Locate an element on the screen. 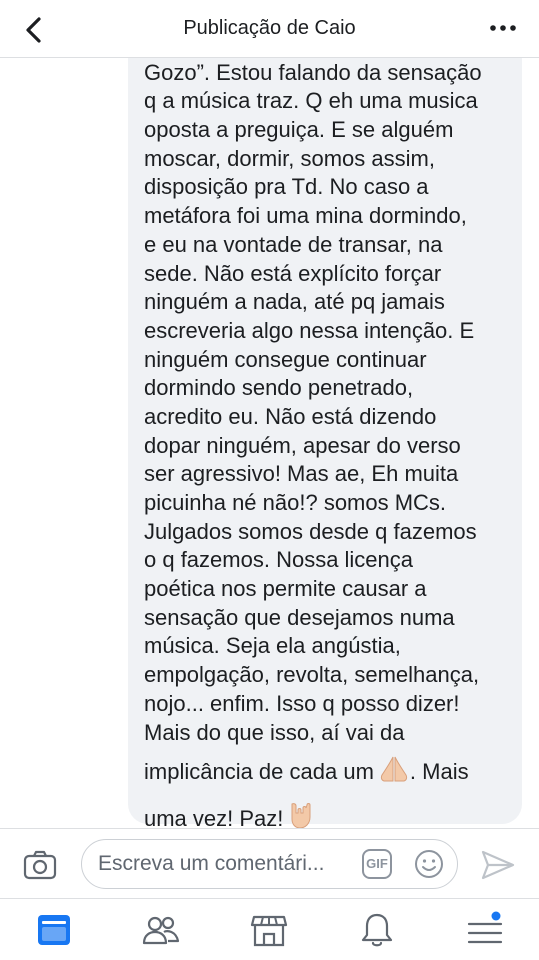  comment-line: Mais do que isso, aí vai da is located at coordinates (274, 732).